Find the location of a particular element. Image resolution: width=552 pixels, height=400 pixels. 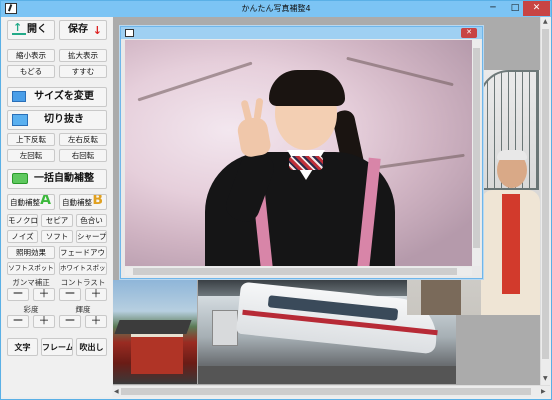

speech-balloon-button: 吹出し is located at coordinates (91, 347).